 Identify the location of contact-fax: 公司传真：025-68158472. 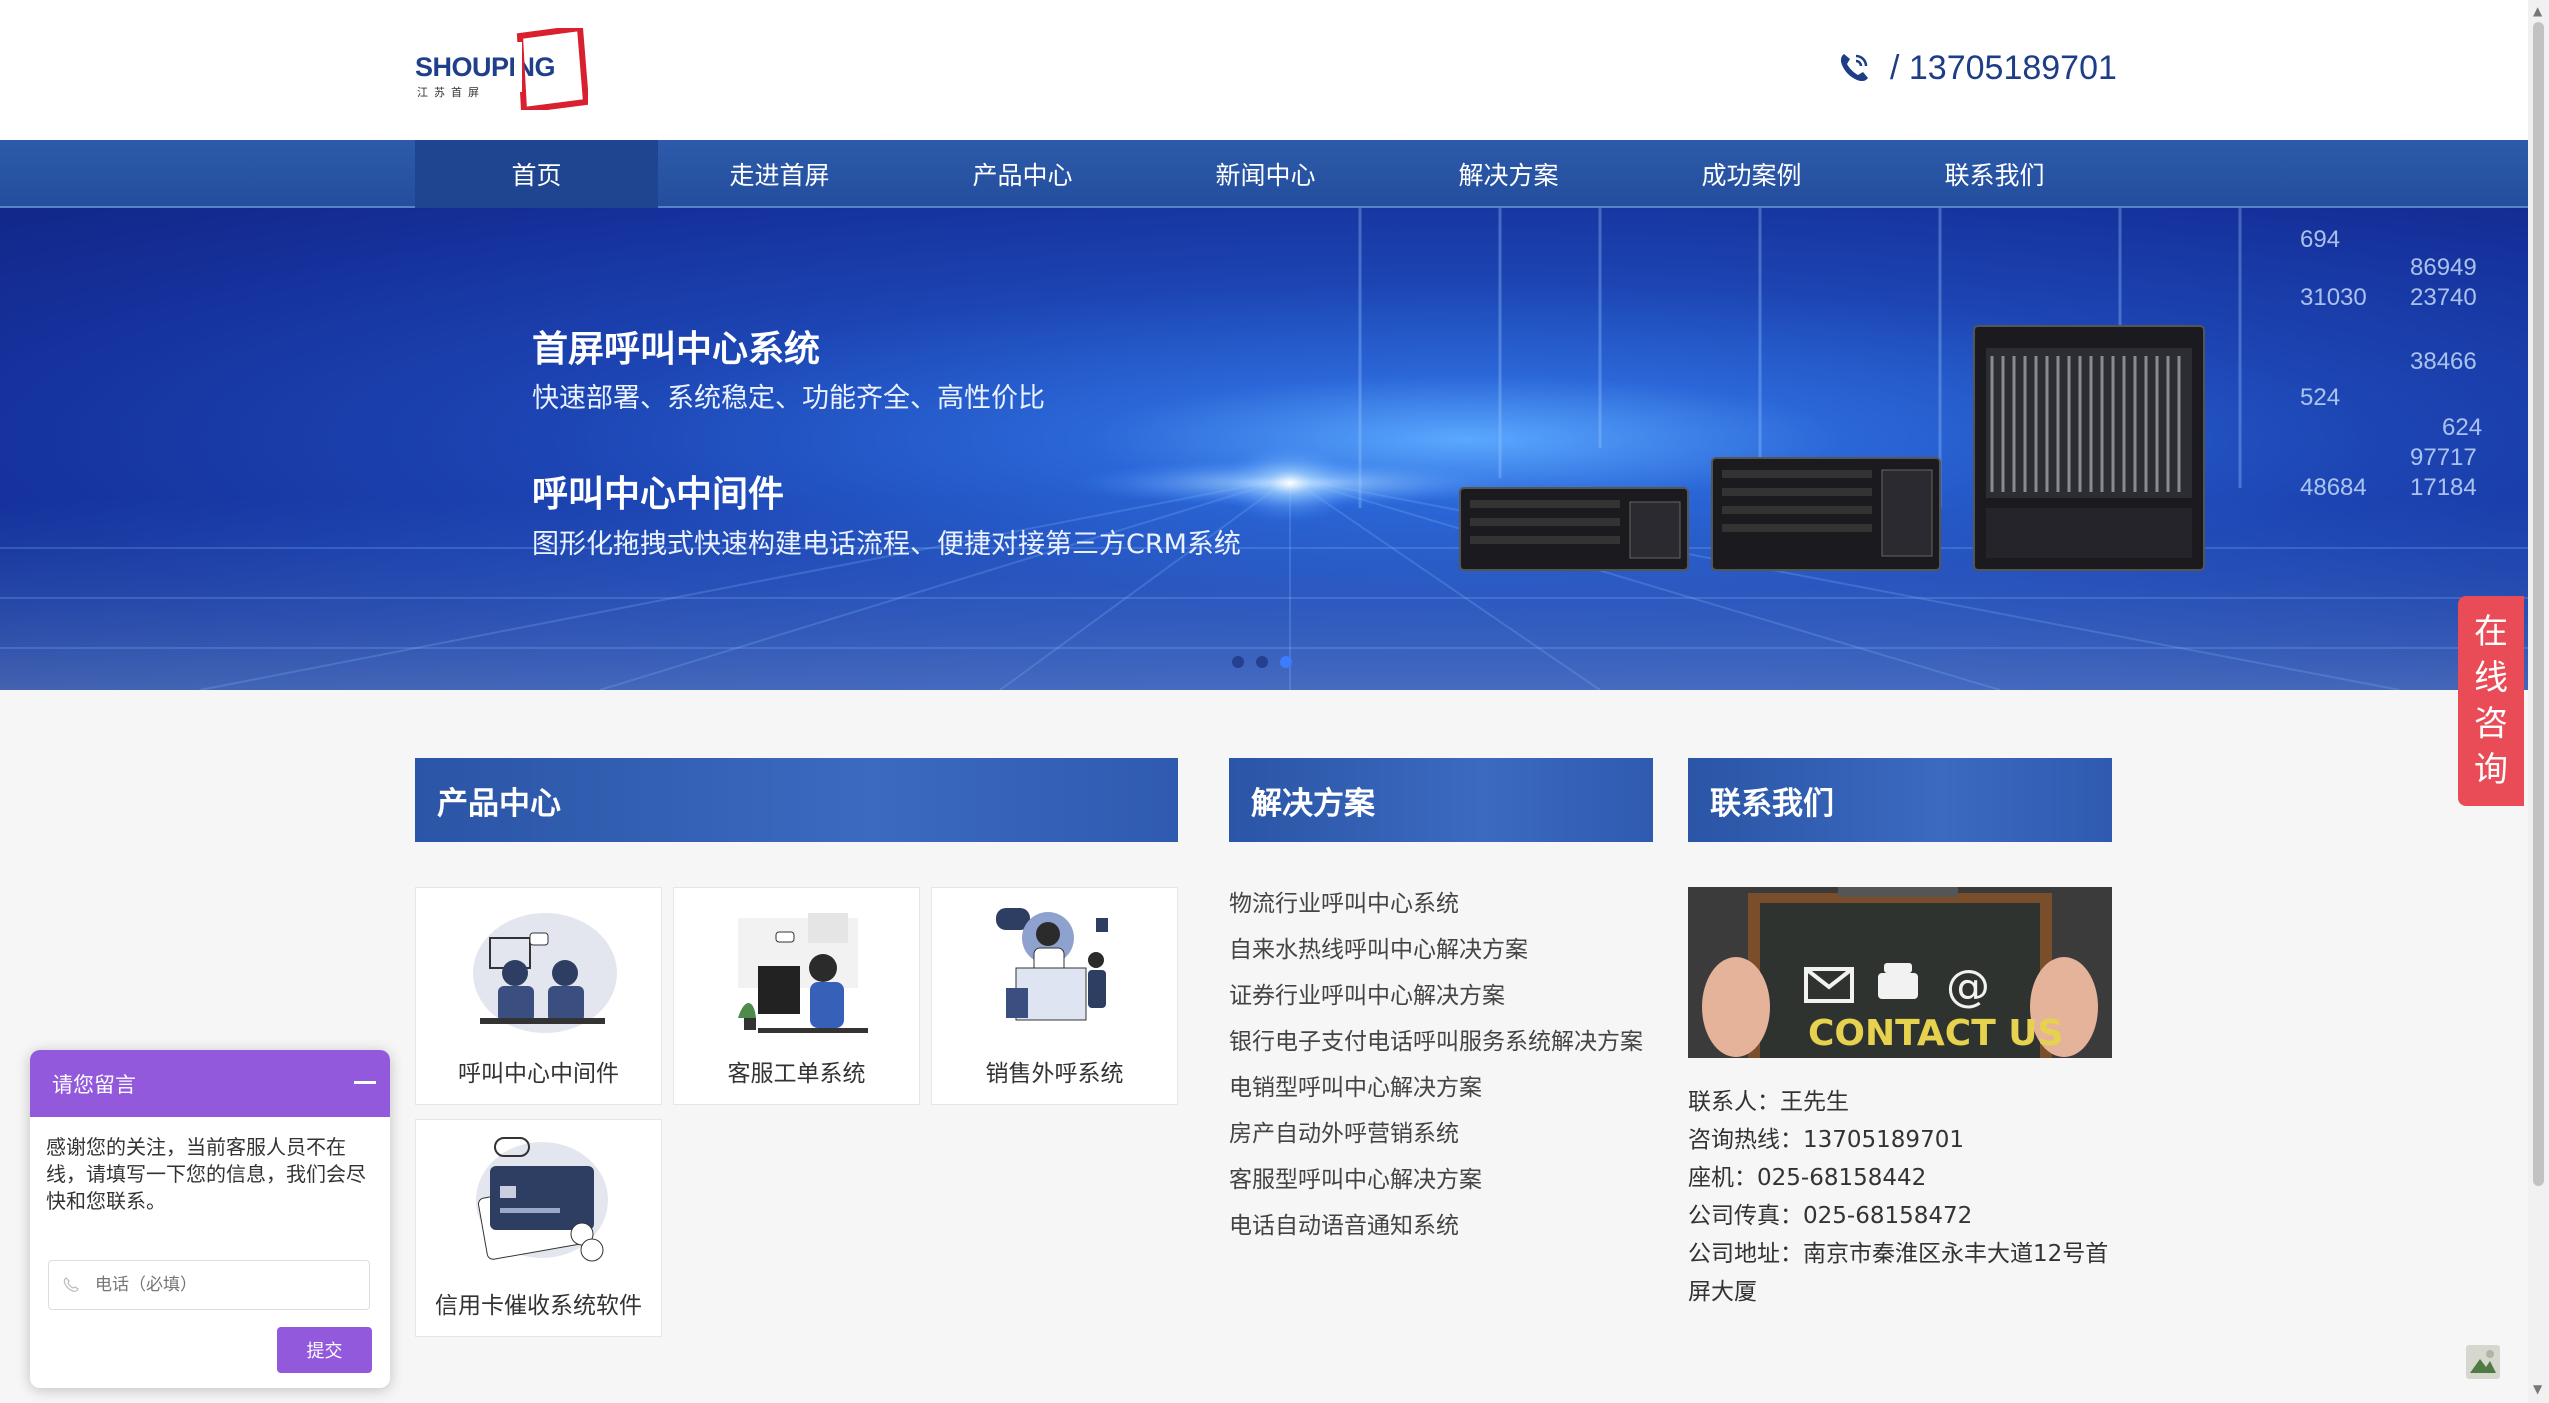
(1830, 1216).